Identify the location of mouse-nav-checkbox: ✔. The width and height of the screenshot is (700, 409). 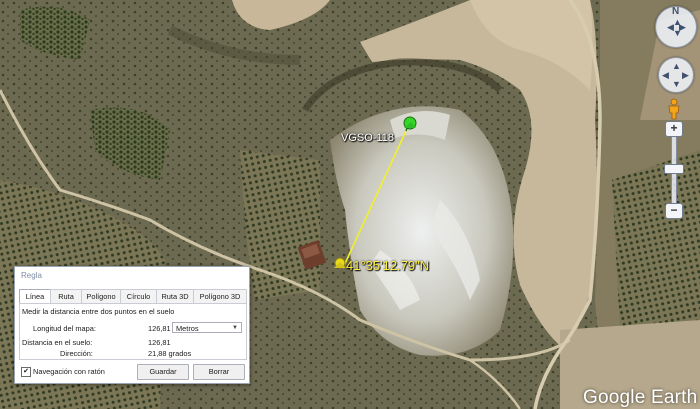
(26, 372).